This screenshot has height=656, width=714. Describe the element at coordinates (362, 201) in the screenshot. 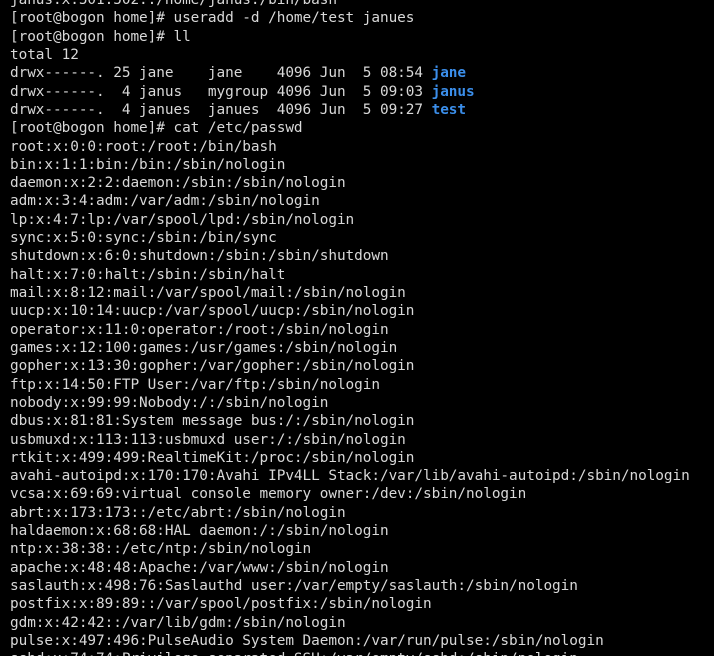

I see `passwd-entry-adm: adm:x:3:4:adm:/var/adm:/sbin/nologin` at that location.